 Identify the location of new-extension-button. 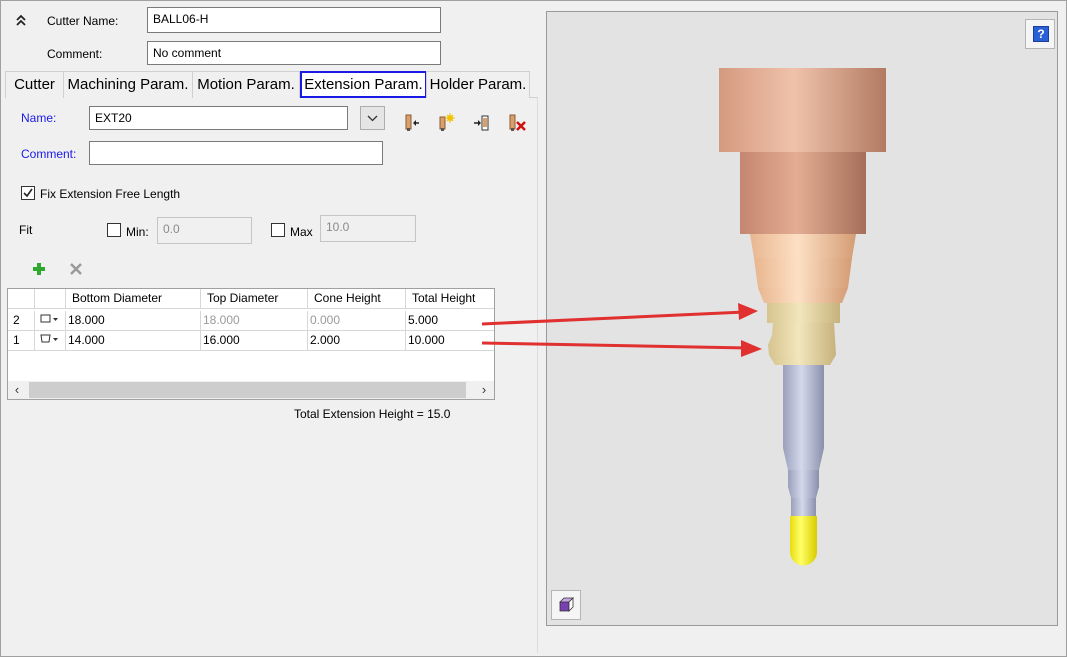
(445, 123).